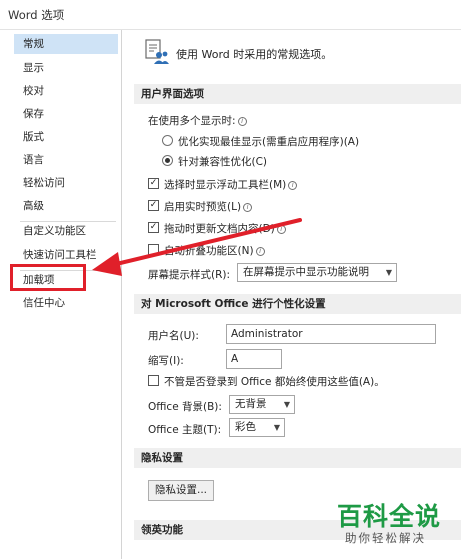 The image size is (461, 559). What do you see at coordinates (66, 231) in the screenshot?
I see `sidebar-item-customize-ribbon: 自定义功能区` at bounding box center [66, 231].